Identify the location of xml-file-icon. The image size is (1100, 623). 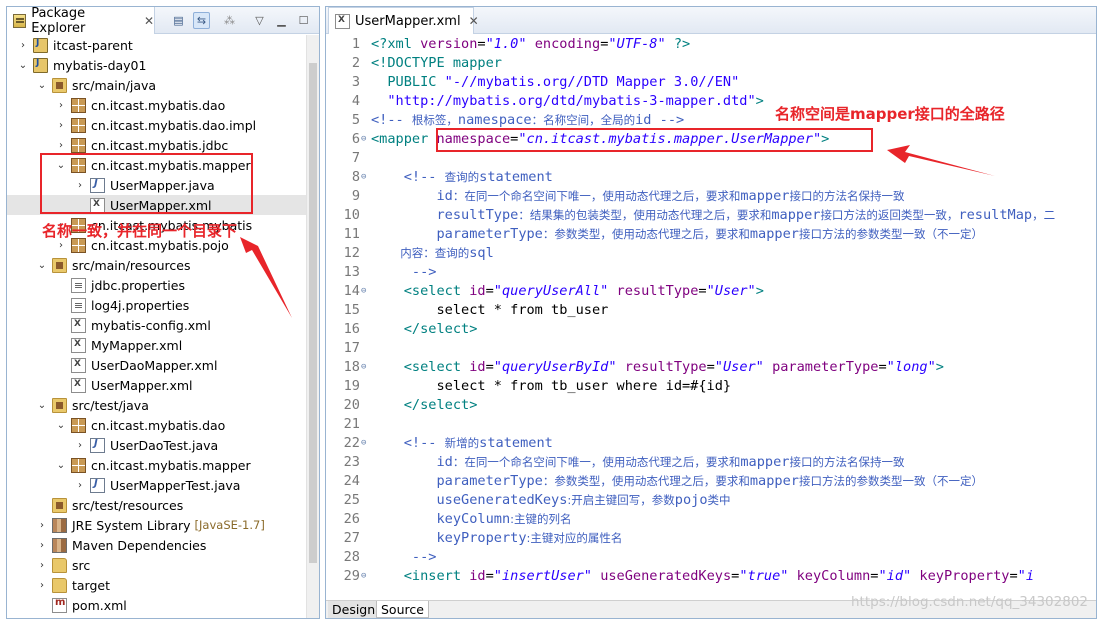
(78, 365).